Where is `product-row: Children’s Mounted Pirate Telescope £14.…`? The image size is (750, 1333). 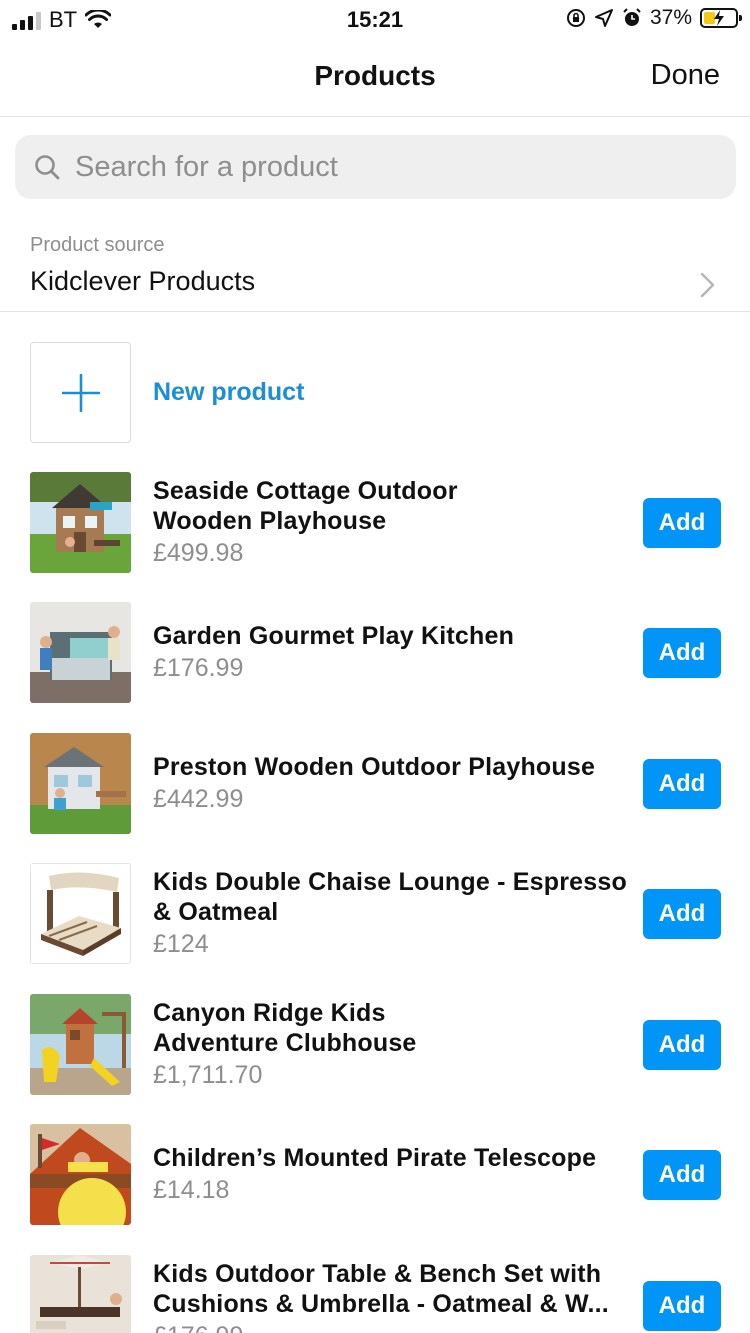
product-row: Children’s Mounted Pirate Telescope £14.… is located at coordinates (375, 1175).